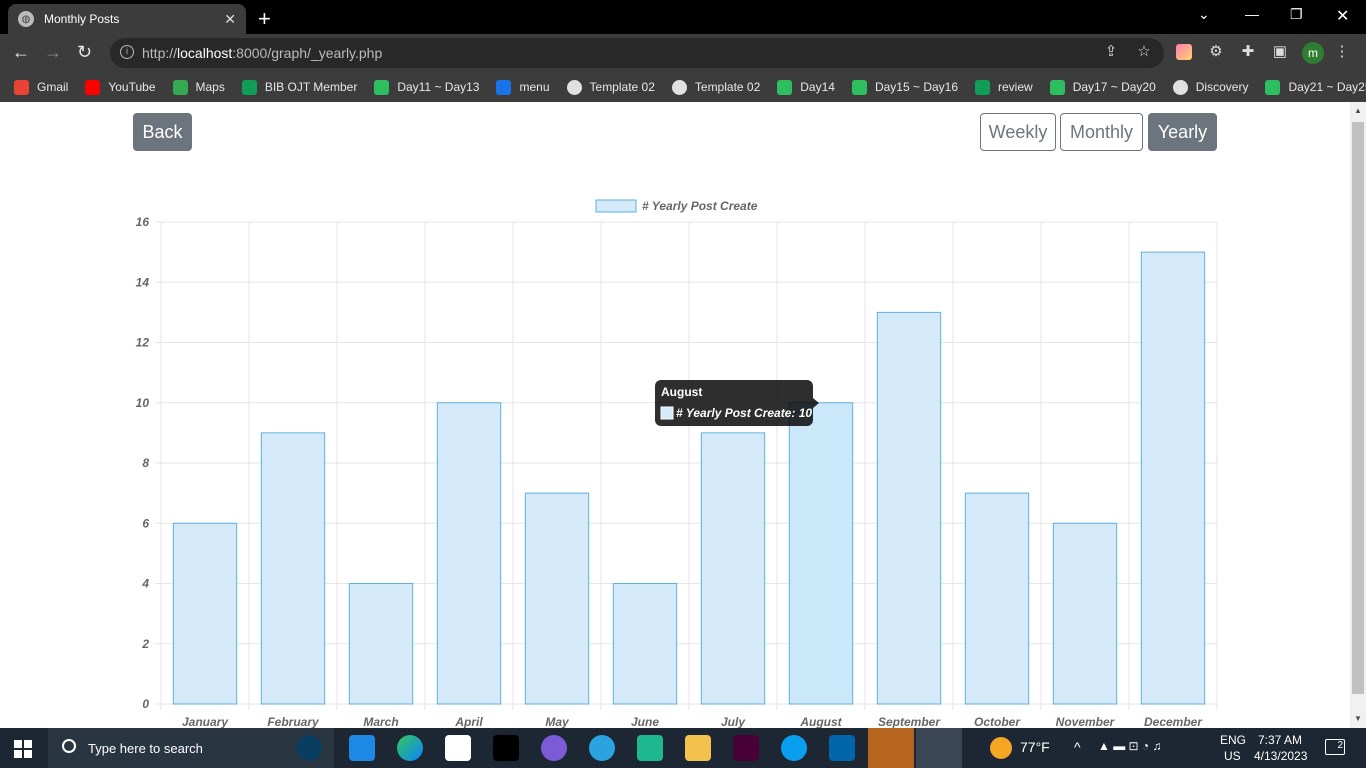  What do you see at coordinates (127, 52) in the screenshot?
I see `info-icon: i` at bounding box center [127, 52].